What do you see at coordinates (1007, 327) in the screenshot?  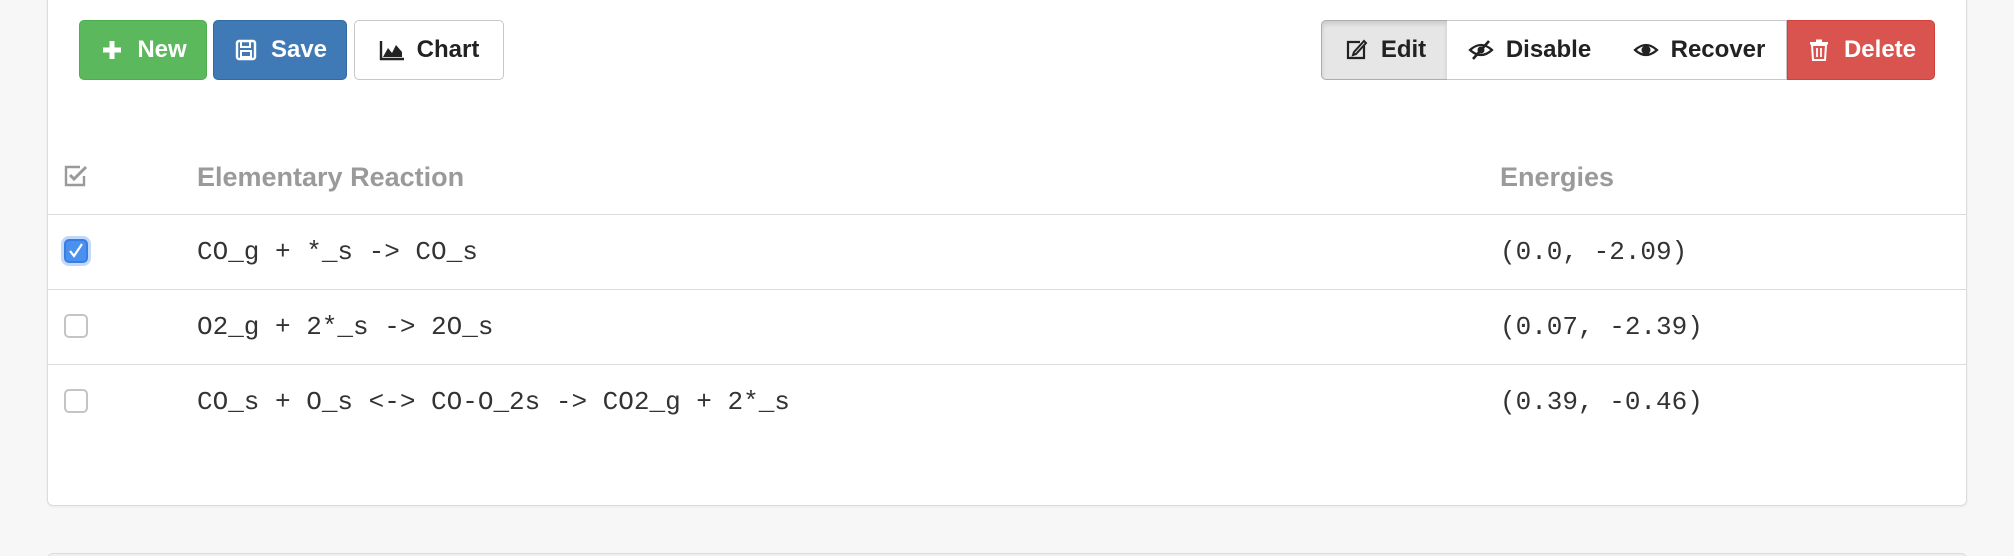 I see `table-row: O2_g + 2*_s -> 2O_s (0.07, -2.39)` at bounding box center [1007, 327].